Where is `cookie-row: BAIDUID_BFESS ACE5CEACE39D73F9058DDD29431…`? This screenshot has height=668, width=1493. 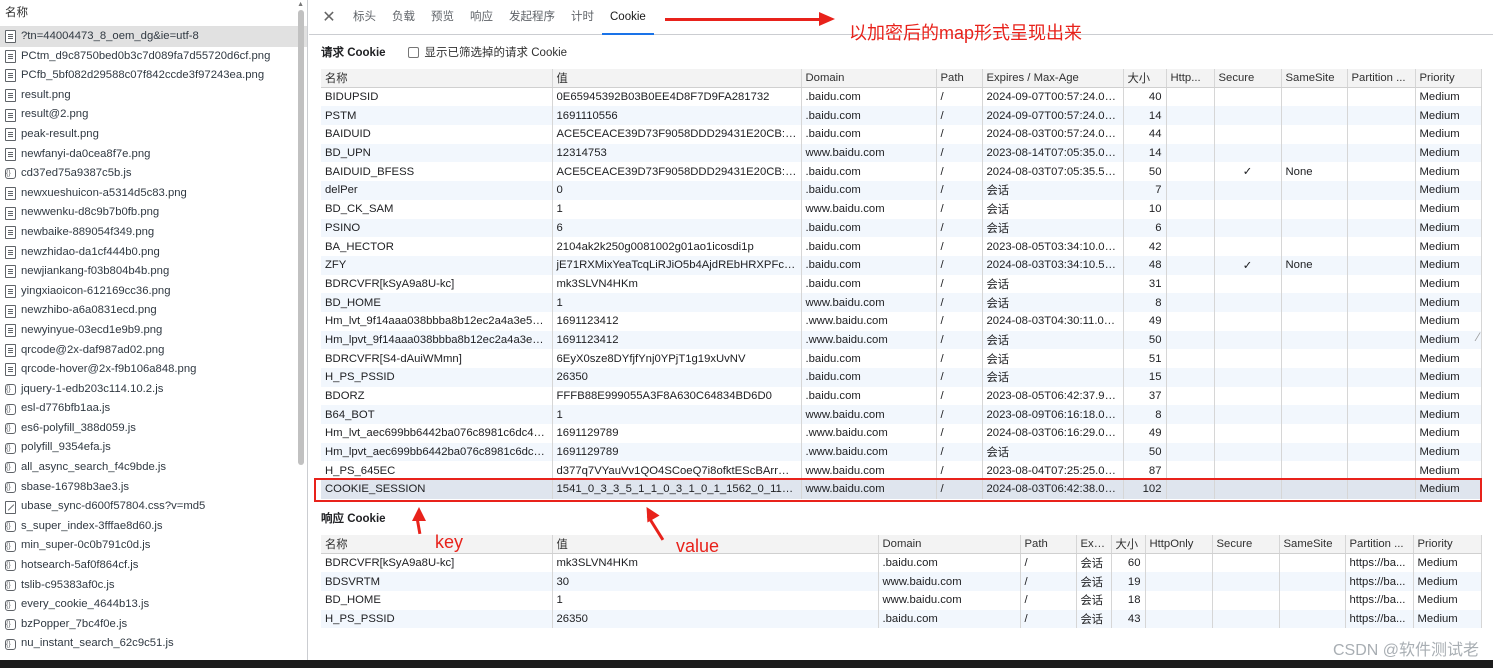 cookie-row: BAIDUID_BFESS ACE5CEACE39D73F9058DDD29431… is located at coordinates (901, 172).